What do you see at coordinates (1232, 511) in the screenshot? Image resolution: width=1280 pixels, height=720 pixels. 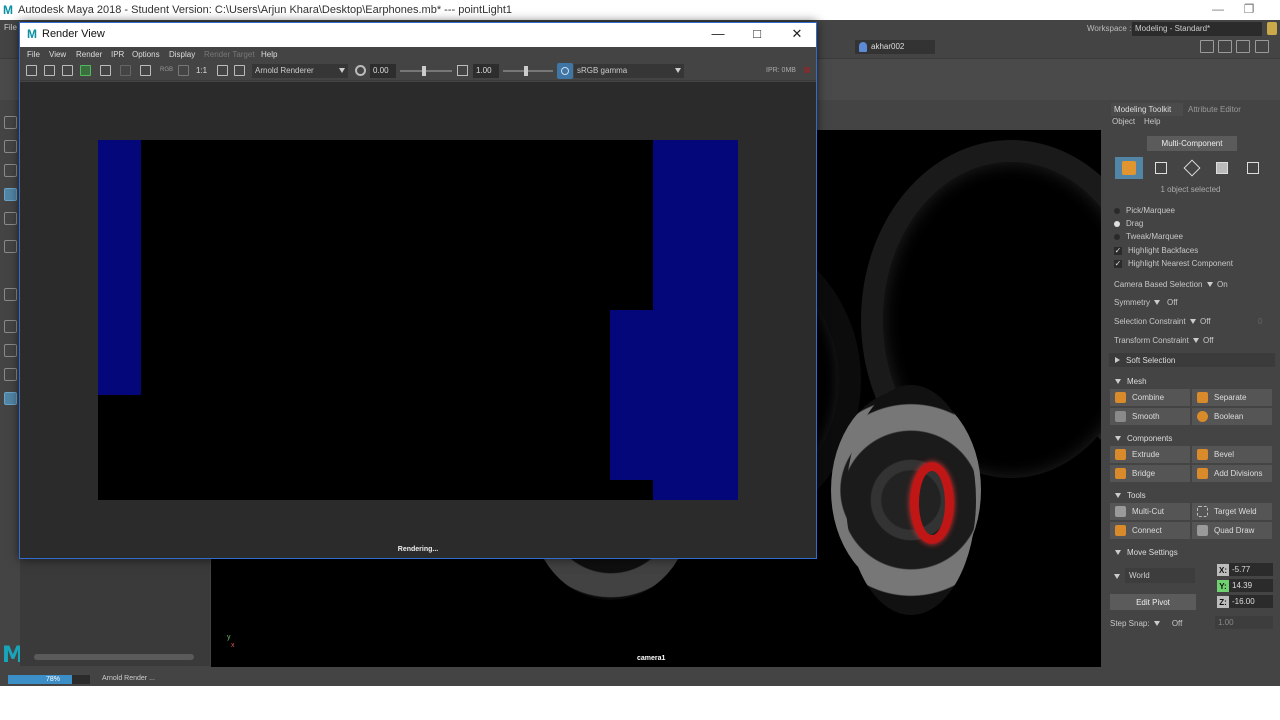 I see `target-weld-button: Target Weld` at bounding box center [1232, 511].